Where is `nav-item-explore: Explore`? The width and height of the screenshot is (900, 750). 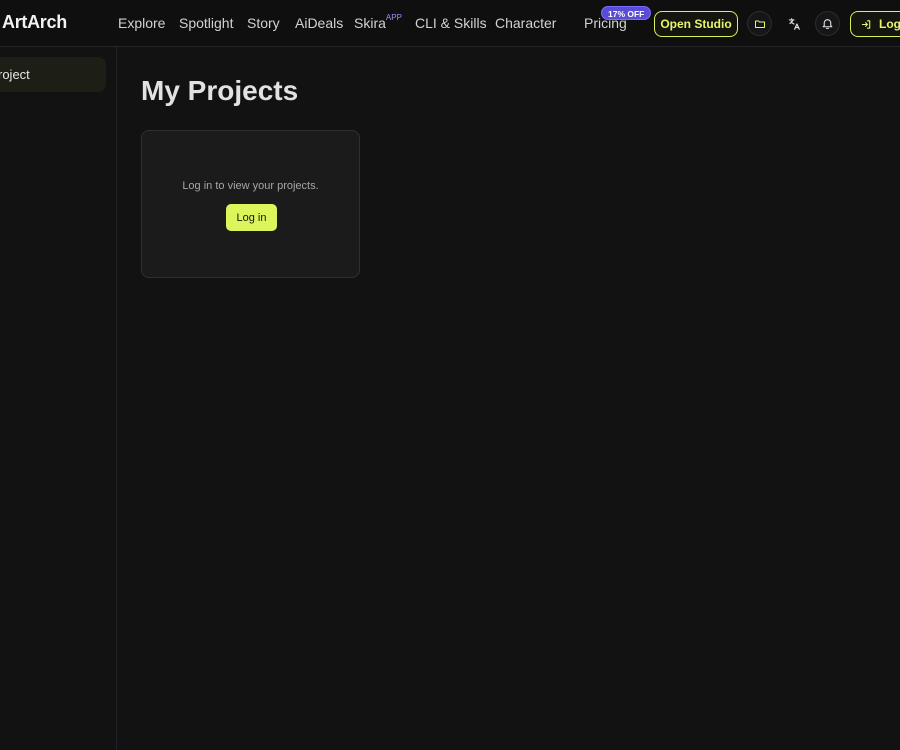
nav-item-explore: Explore is located at coordinates (141, 23).